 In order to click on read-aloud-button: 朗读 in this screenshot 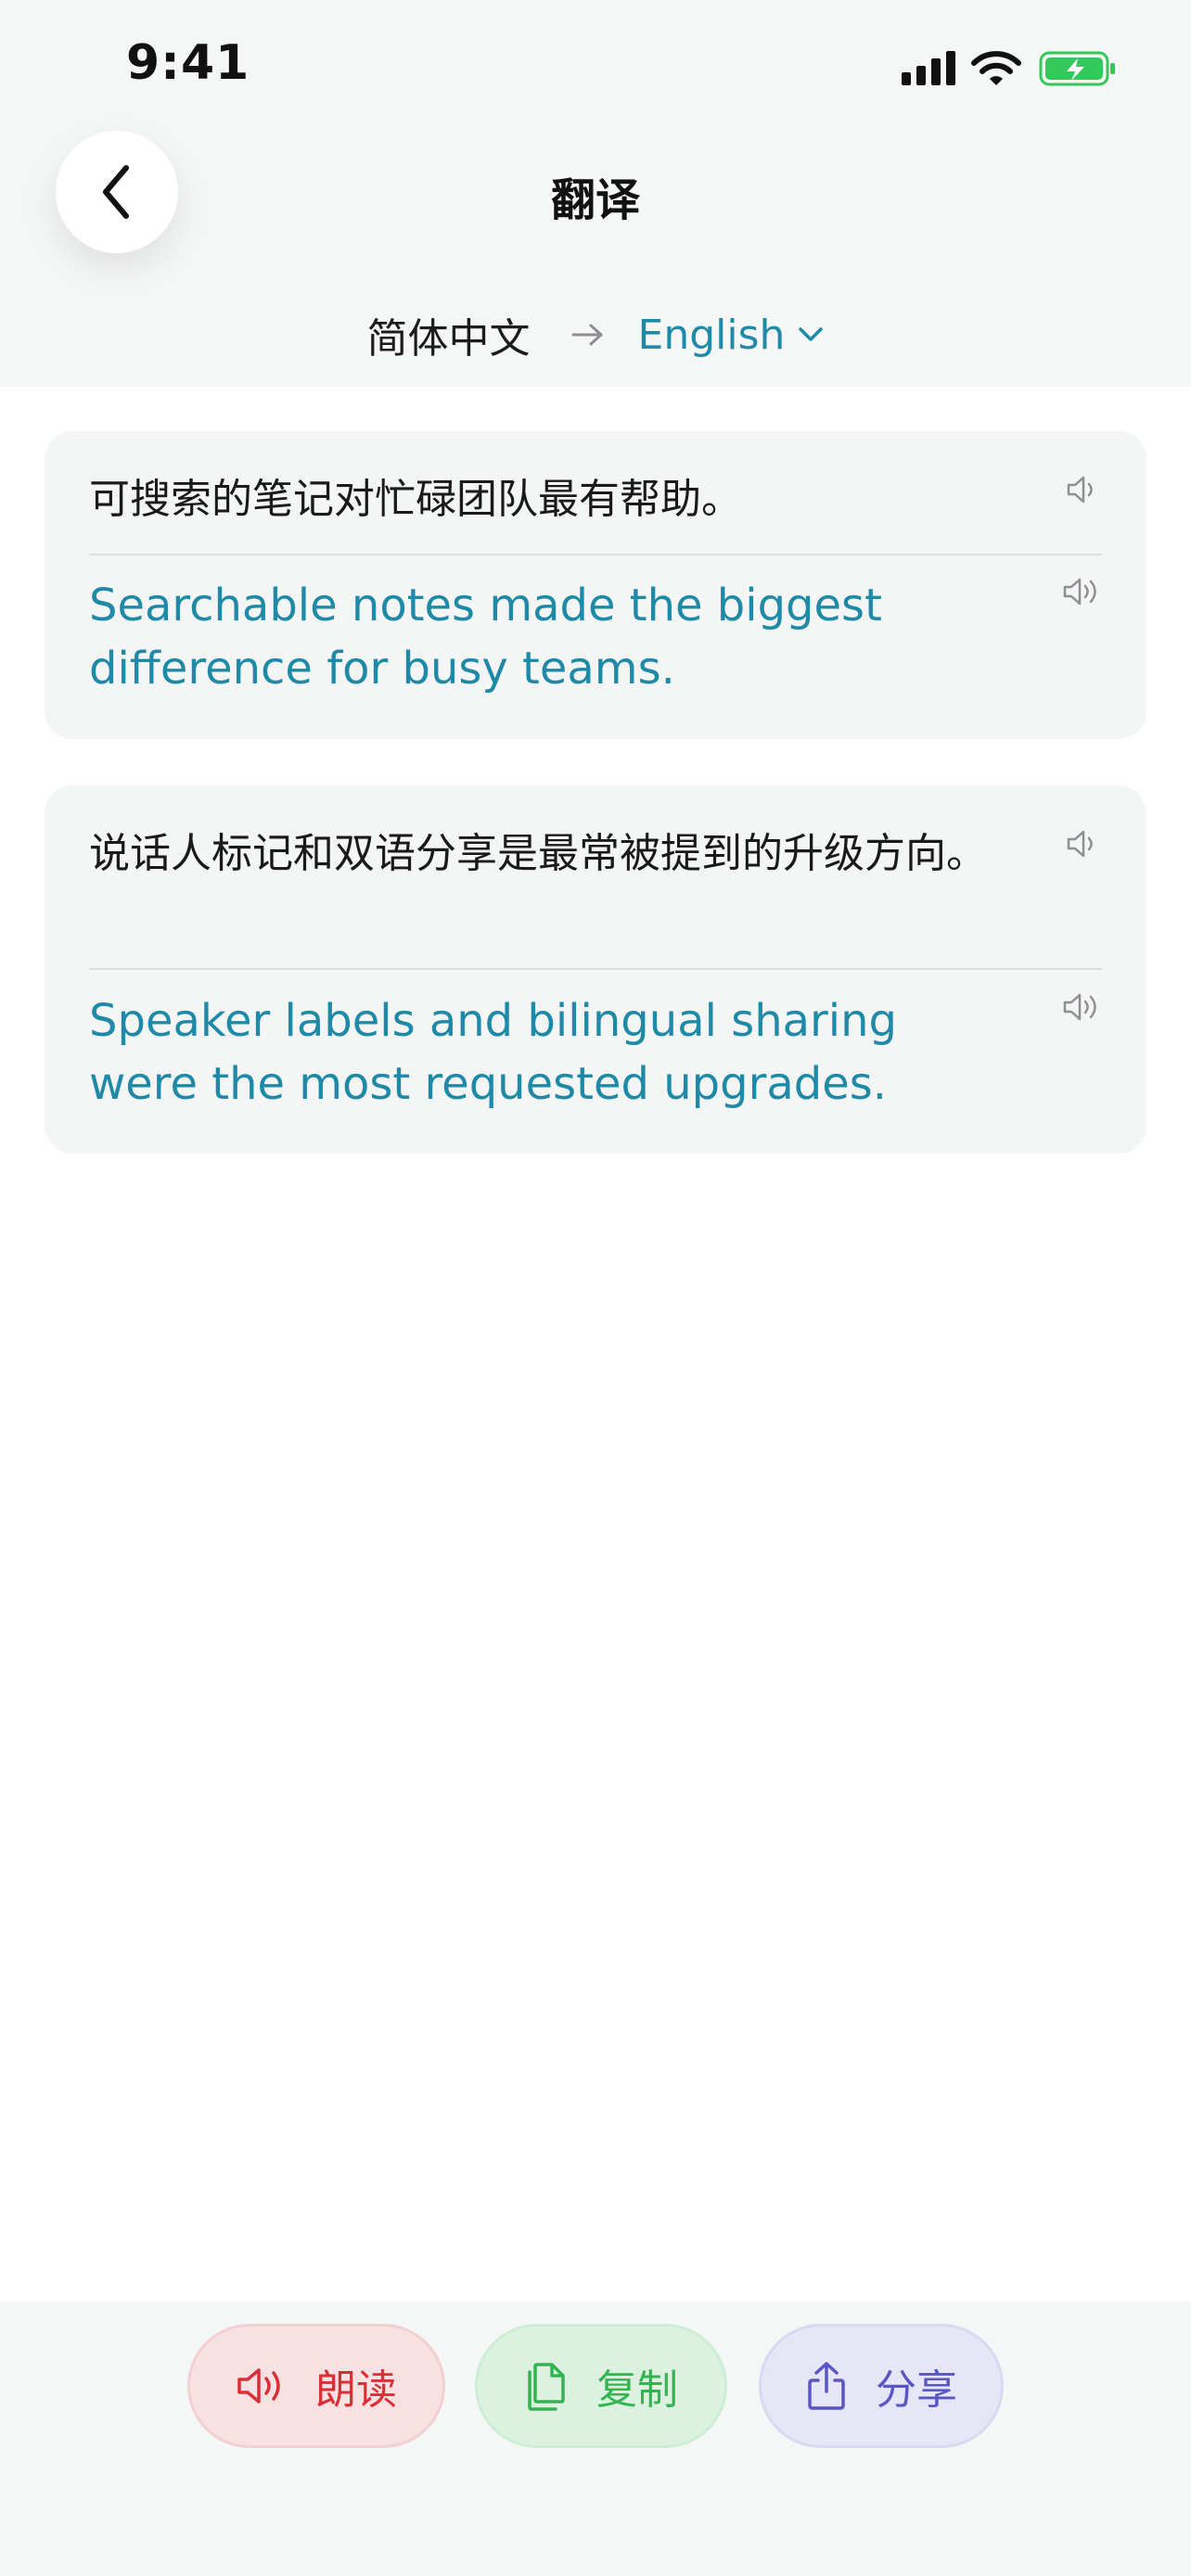, I will do `click(316, 2386)`.